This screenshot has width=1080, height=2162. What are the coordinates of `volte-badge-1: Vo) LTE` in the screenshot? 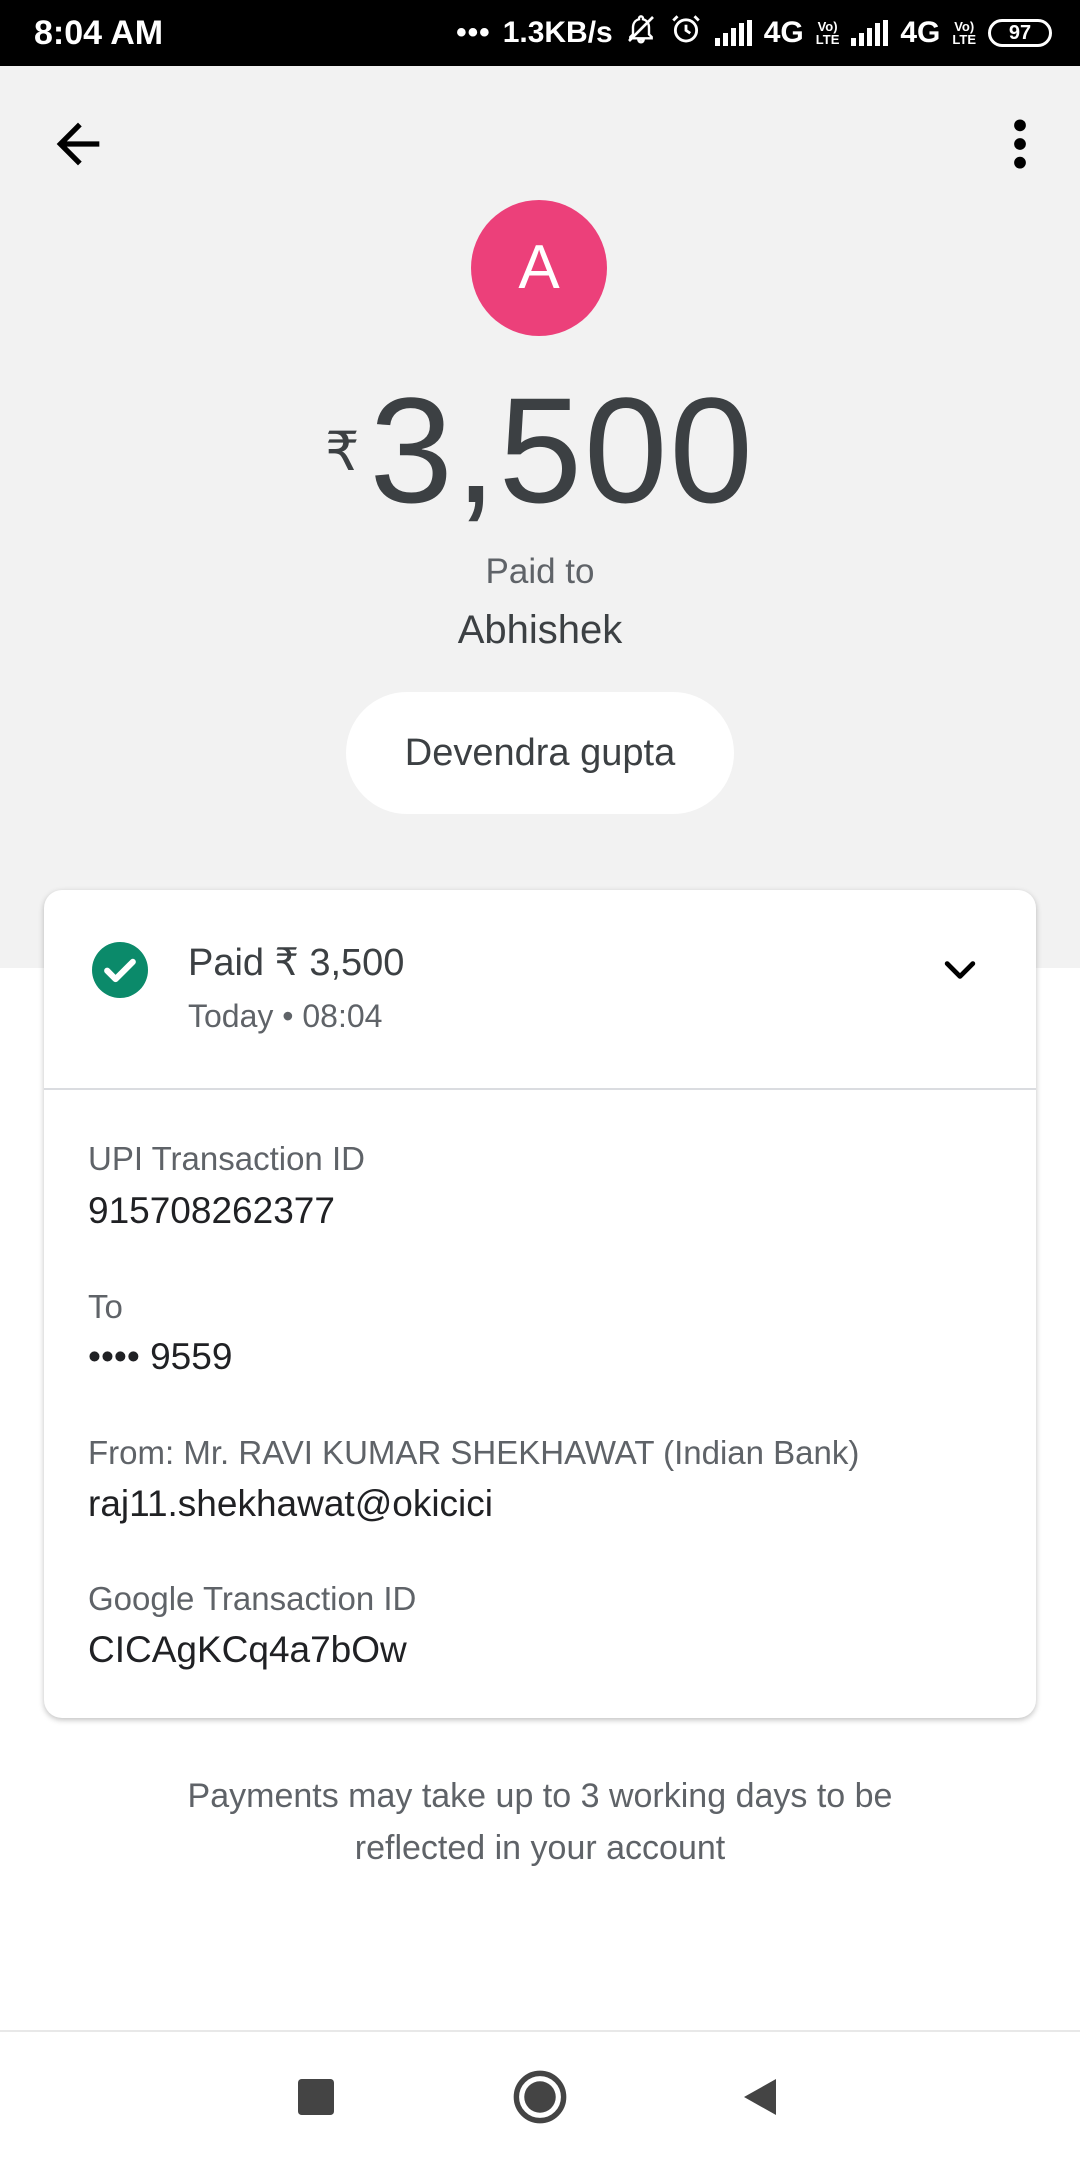 It's located at (827, 33).